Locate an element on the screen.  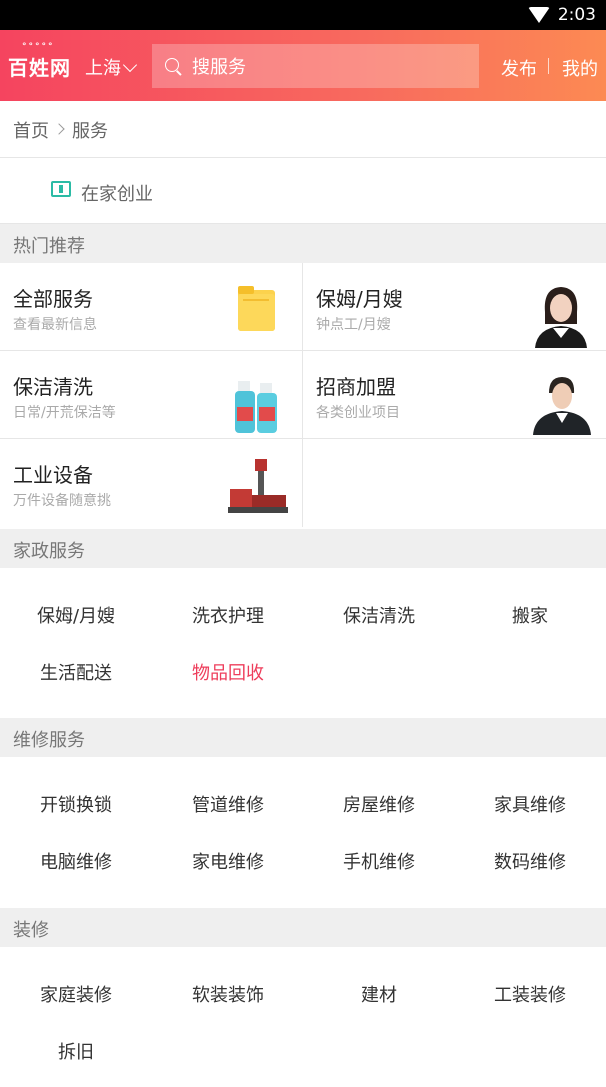
service-item: 数码维修 is located at coordinates (530, 861).